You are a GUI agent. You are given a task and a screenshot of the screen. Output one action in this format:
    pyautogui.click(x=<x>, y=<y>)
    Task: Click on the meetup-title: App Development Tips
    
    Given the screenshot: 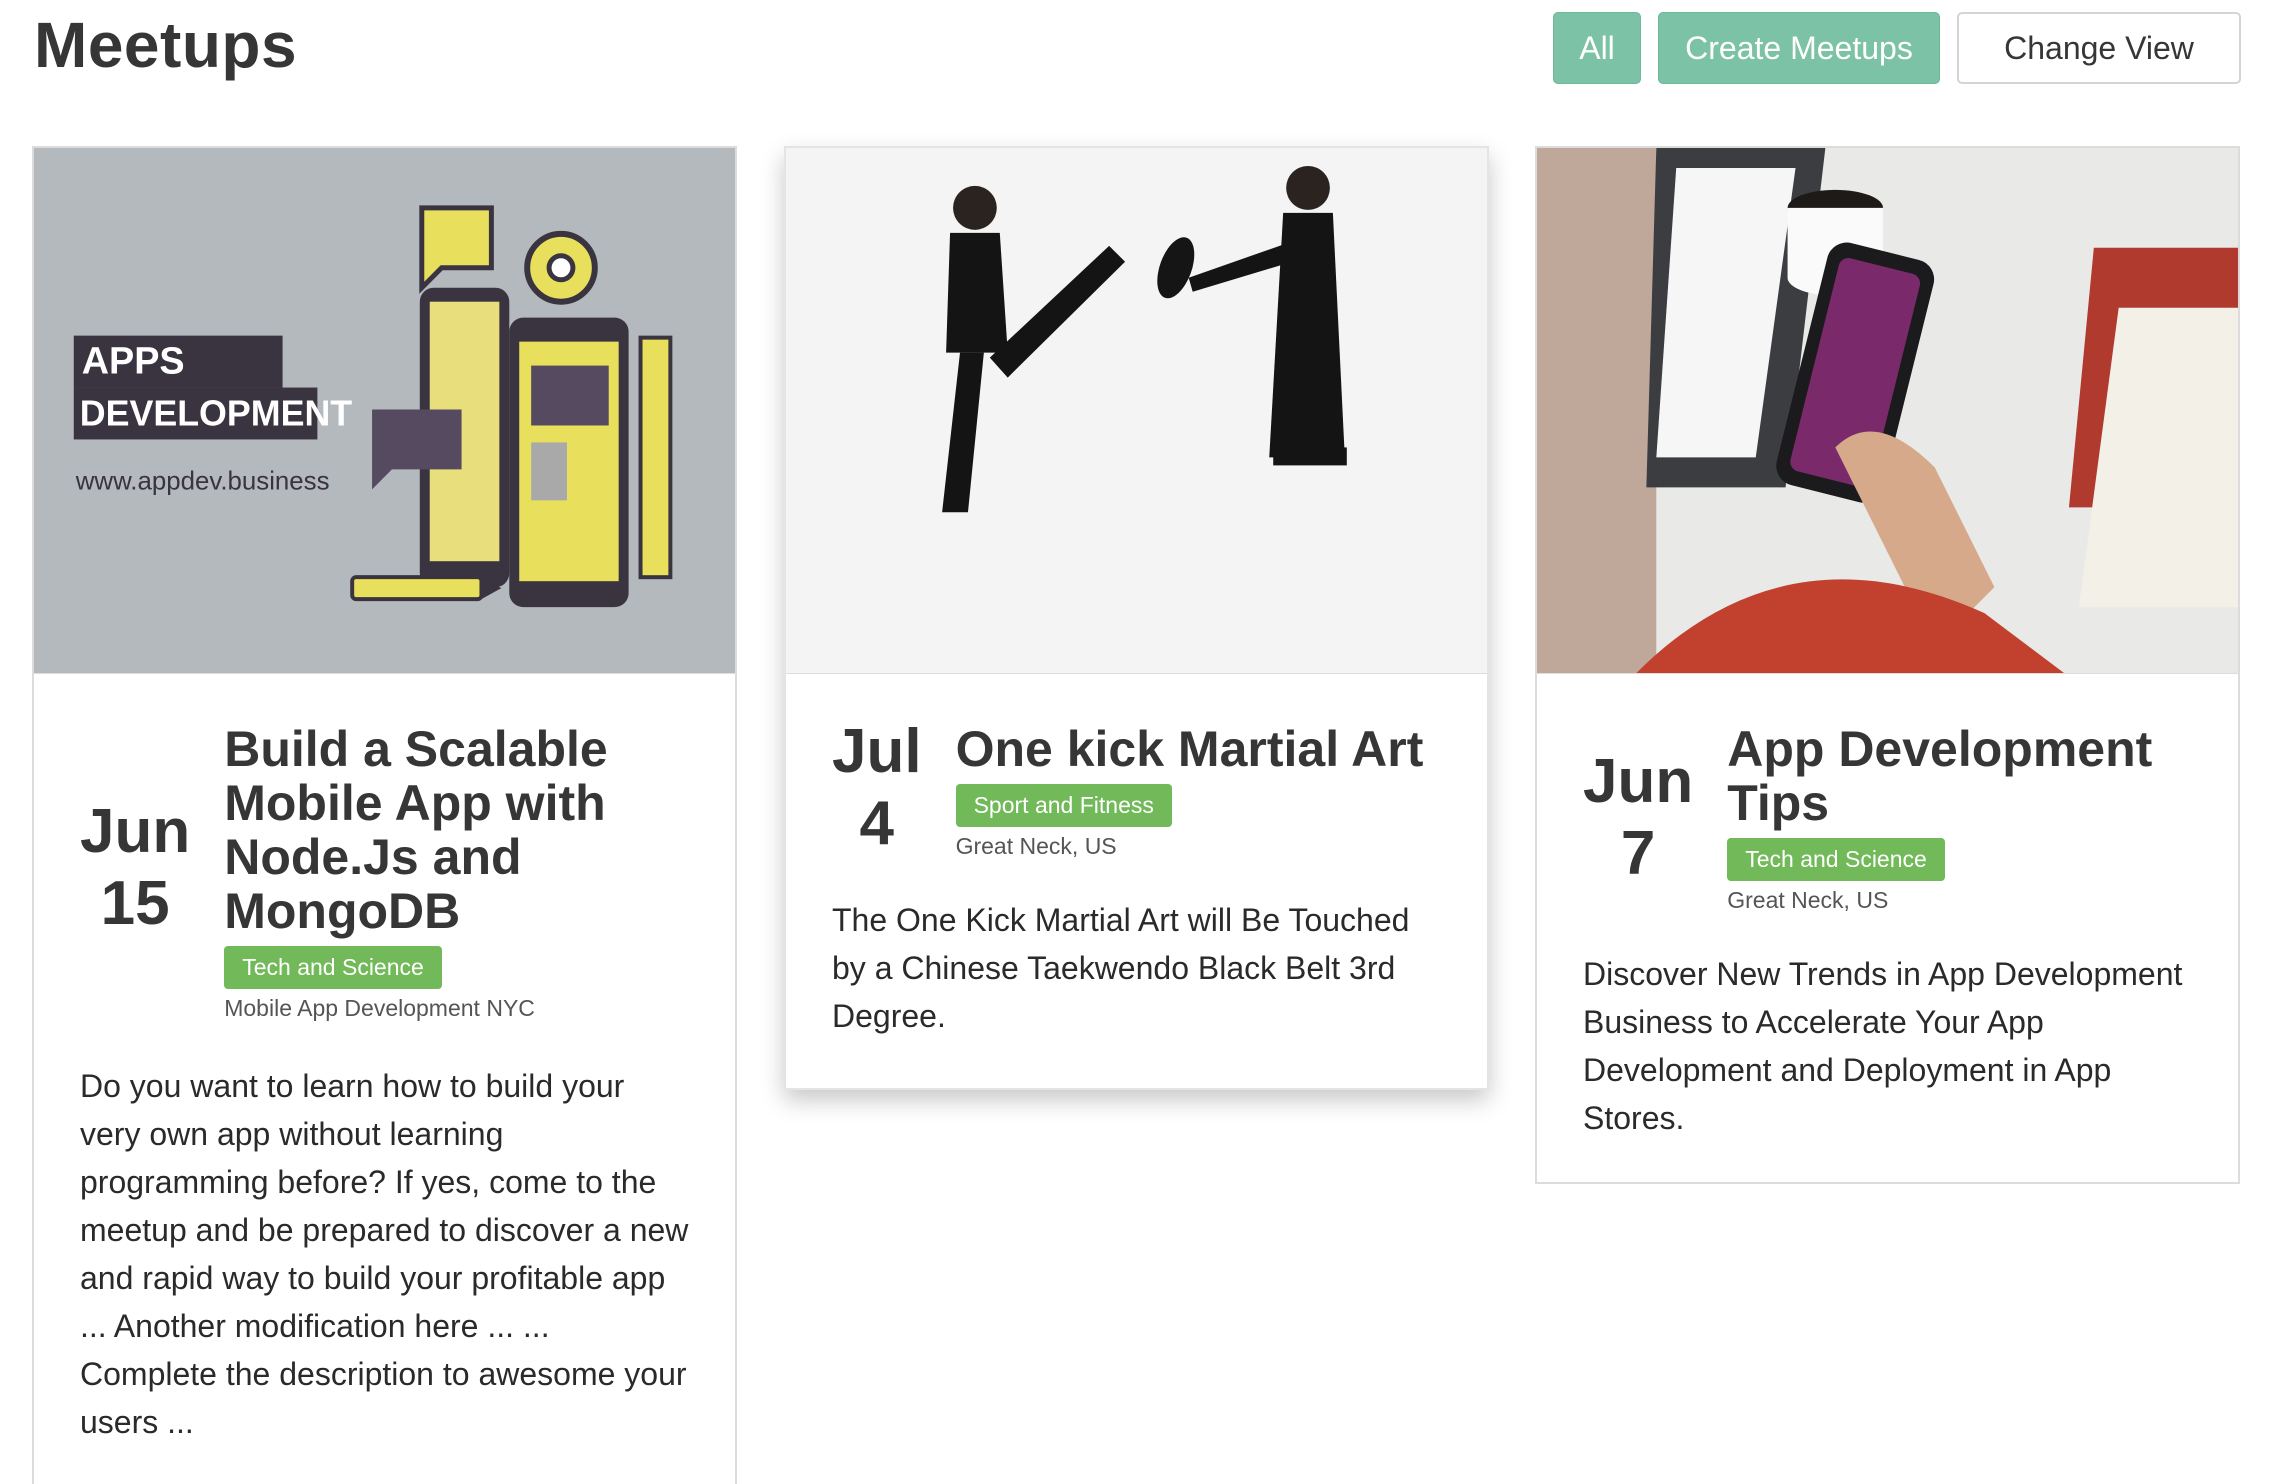 What is the action you would take?
    pyautogui.click(x=1959, y=776)
    